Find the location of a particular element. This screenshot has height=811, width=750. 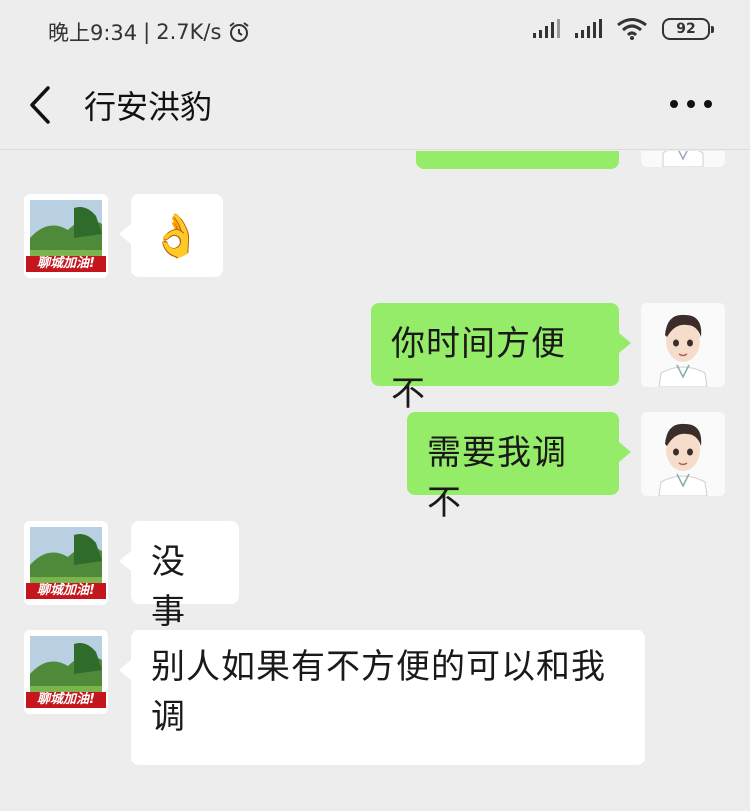

message-bubble-other: 没事 is located at coordinates (179, 576).